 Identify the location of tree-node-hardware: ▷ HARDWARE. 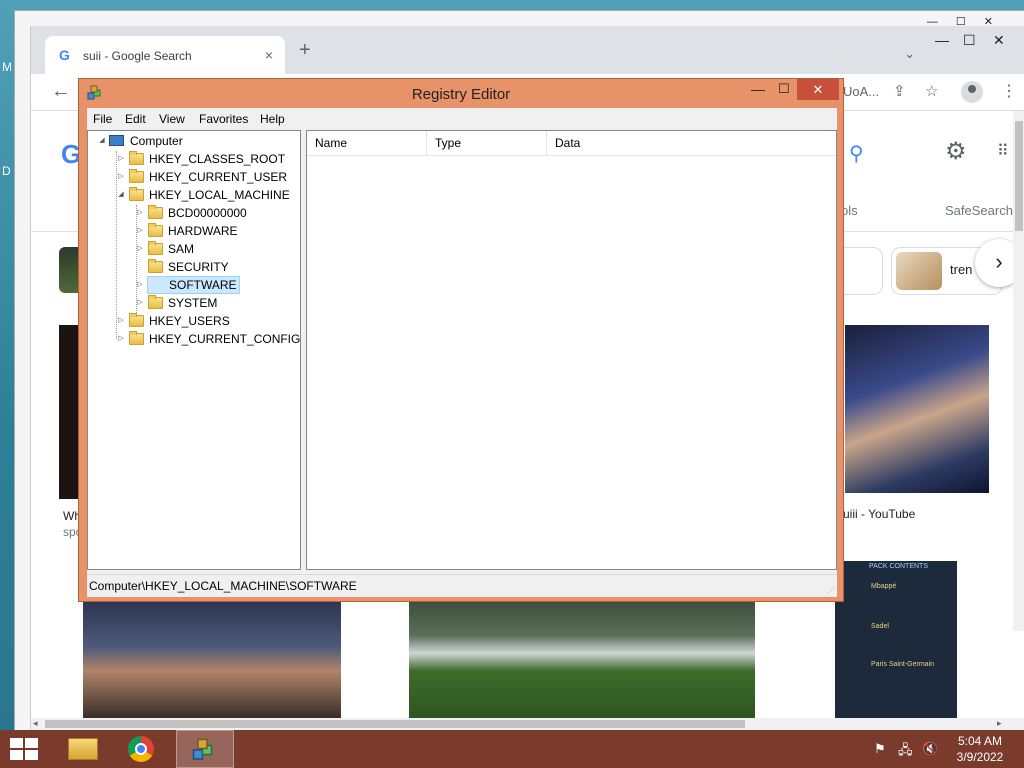
(194, 231).